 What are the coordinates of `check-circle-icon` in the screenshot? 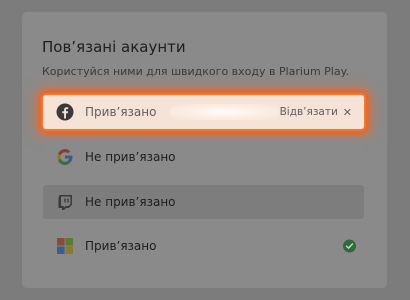 It's located at (349, 246).